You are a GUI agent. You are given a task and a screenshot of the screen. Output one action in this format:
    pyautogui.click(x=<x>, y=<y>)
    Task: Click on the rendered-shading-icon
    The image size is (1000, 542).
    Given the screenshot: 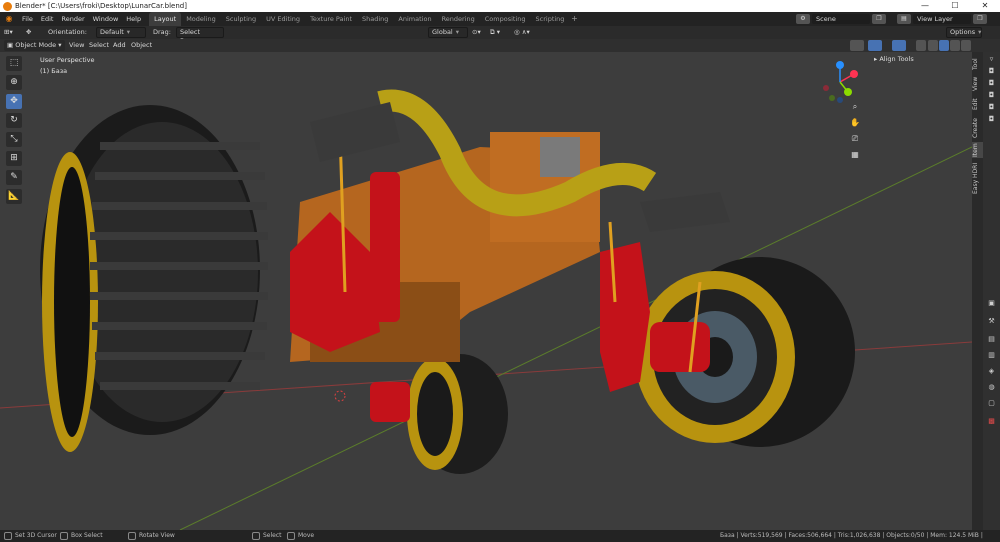 What is the action you would take?
    pyautogui.click(x=966, y=45)
    